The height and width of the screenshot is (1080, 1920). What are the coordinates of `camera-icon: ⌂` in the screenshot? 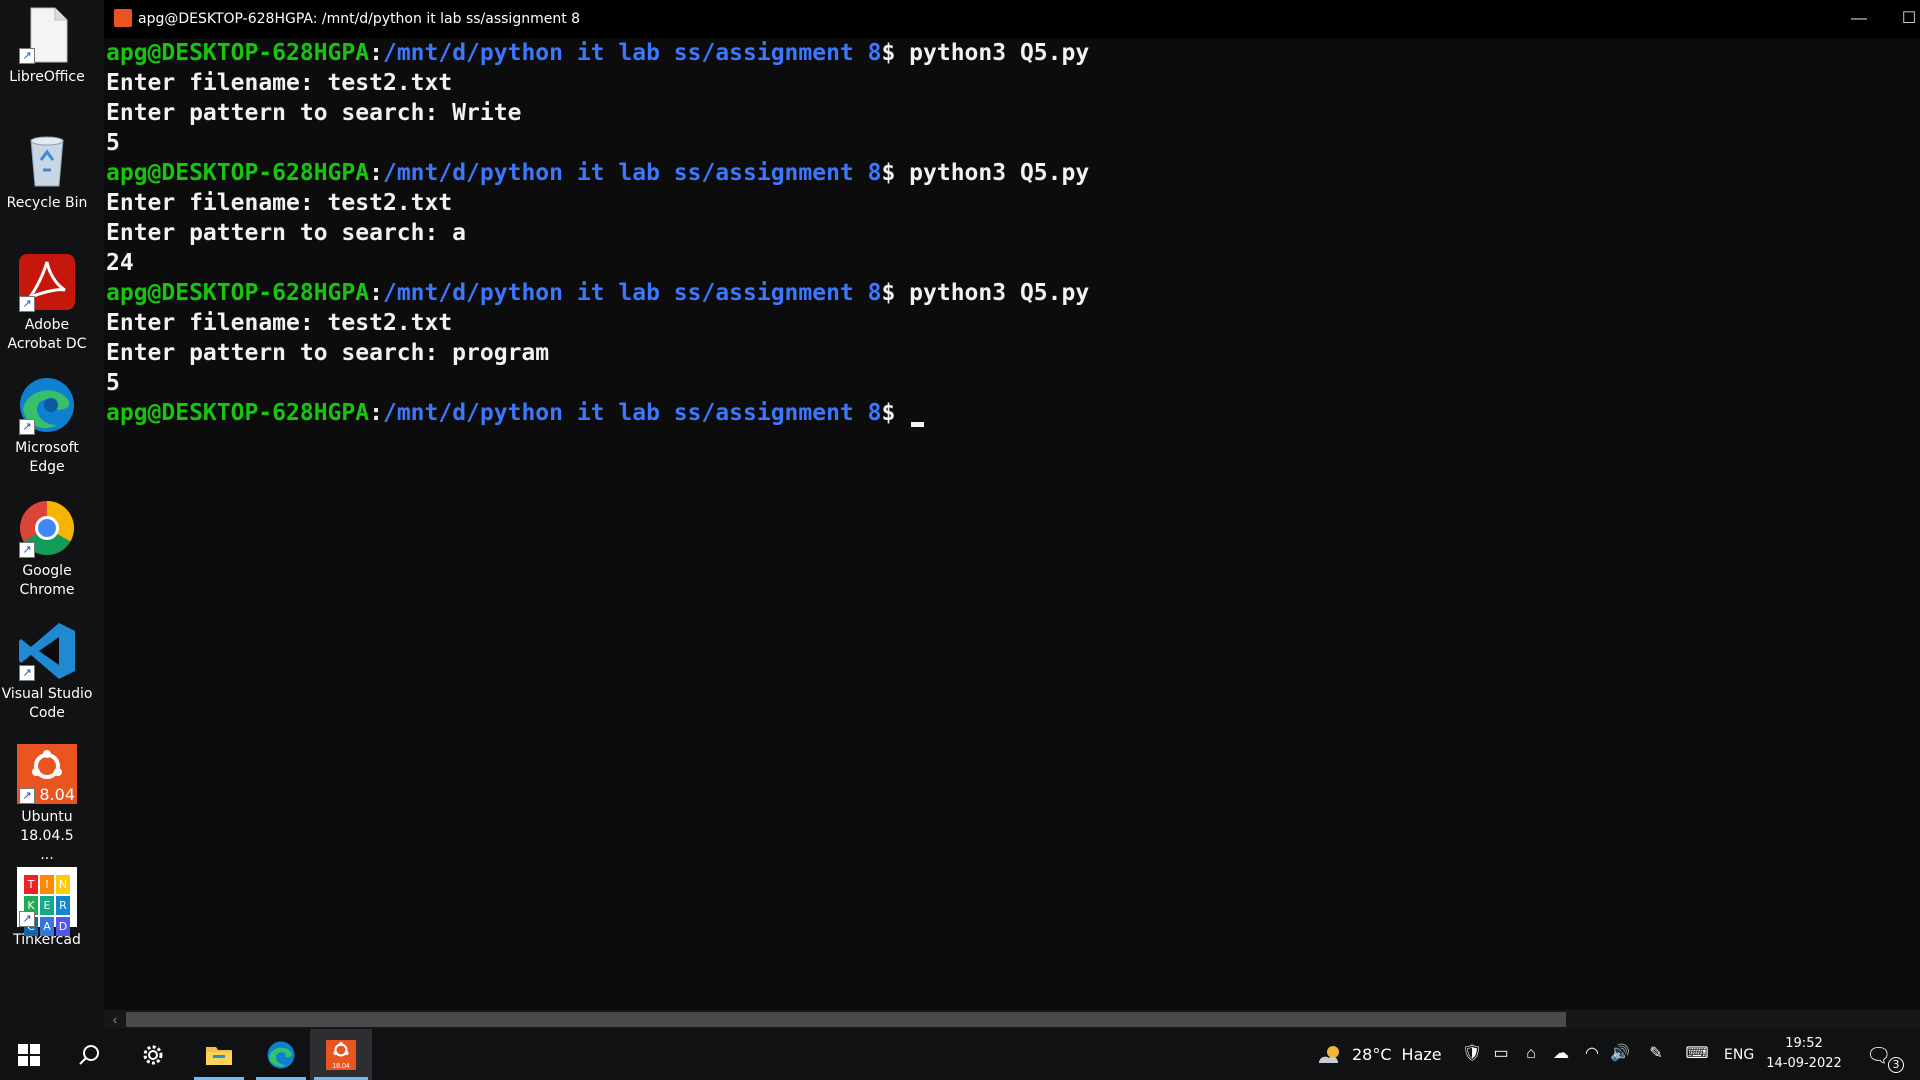 It's located at (1531, 1054).